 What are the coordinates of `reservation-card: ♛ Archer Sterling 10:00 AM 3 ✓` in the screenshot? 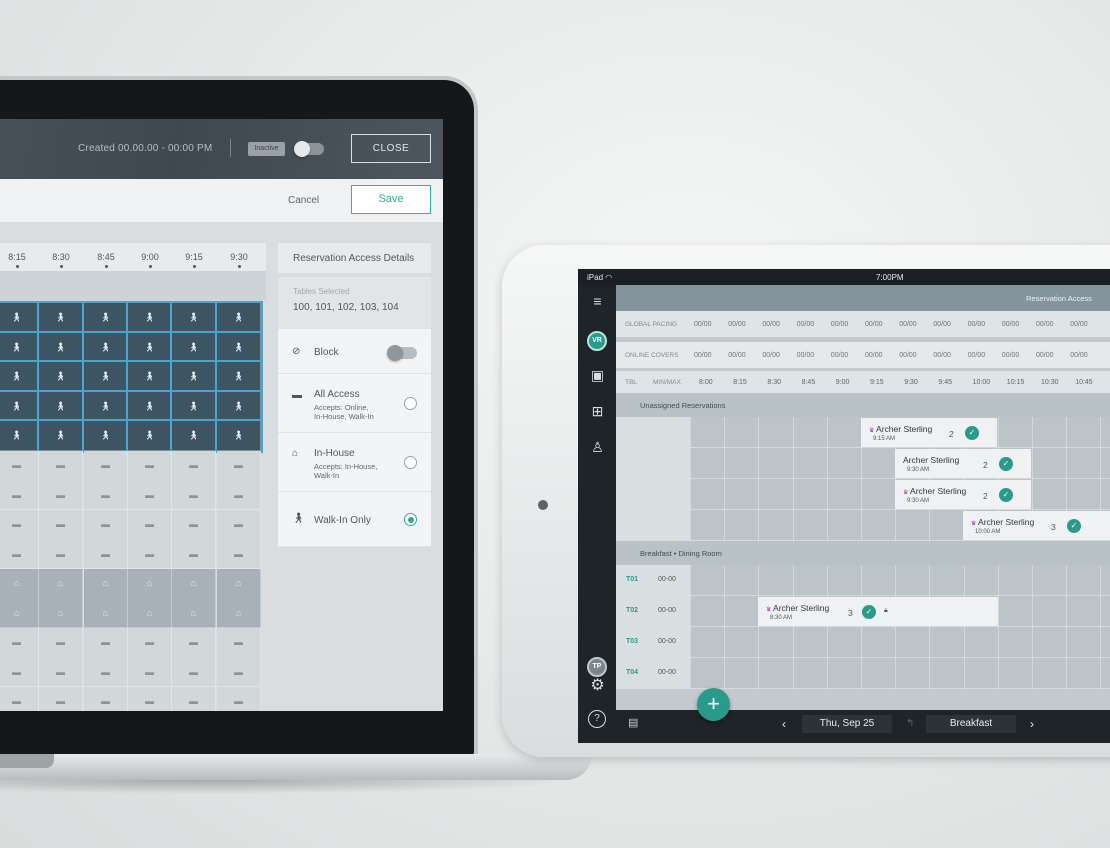 It's located at (1036, 525).